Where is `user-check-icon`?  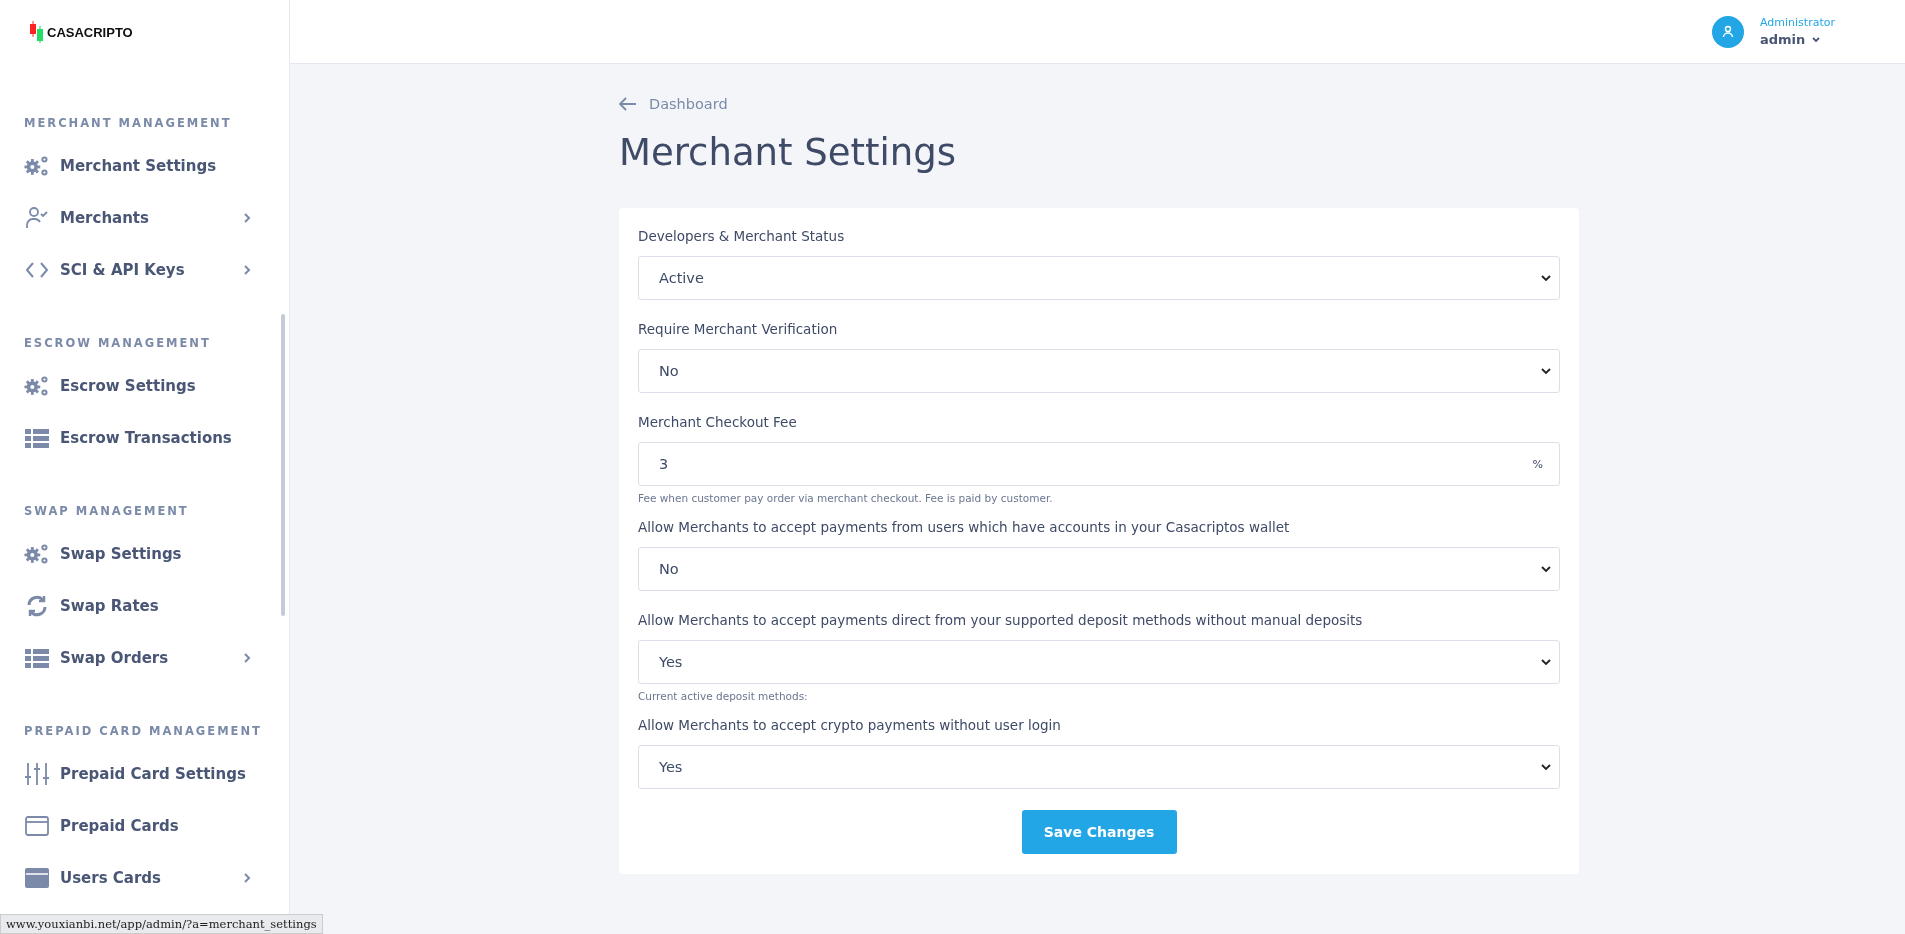
user-check-icon is located at coordinates (37, 218).